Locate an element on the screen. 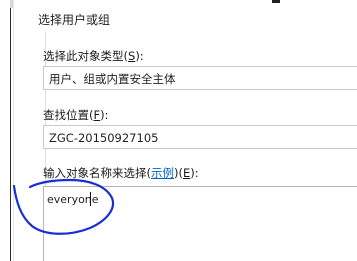 The image size is (357, 261). location-label-prefix: 查找位置( is located at coordinates (68, 115).